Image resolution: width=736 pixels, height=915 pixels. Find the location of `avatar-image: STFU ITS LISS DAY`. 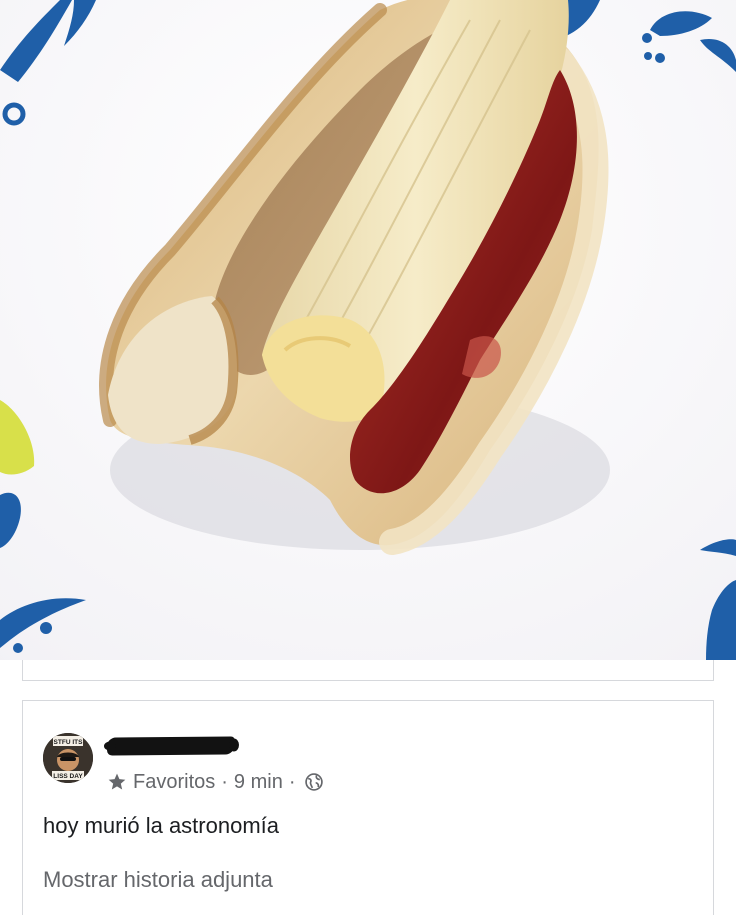

avatar-image: STFU ITS LISS DAY is located at coordinates (68, 758).